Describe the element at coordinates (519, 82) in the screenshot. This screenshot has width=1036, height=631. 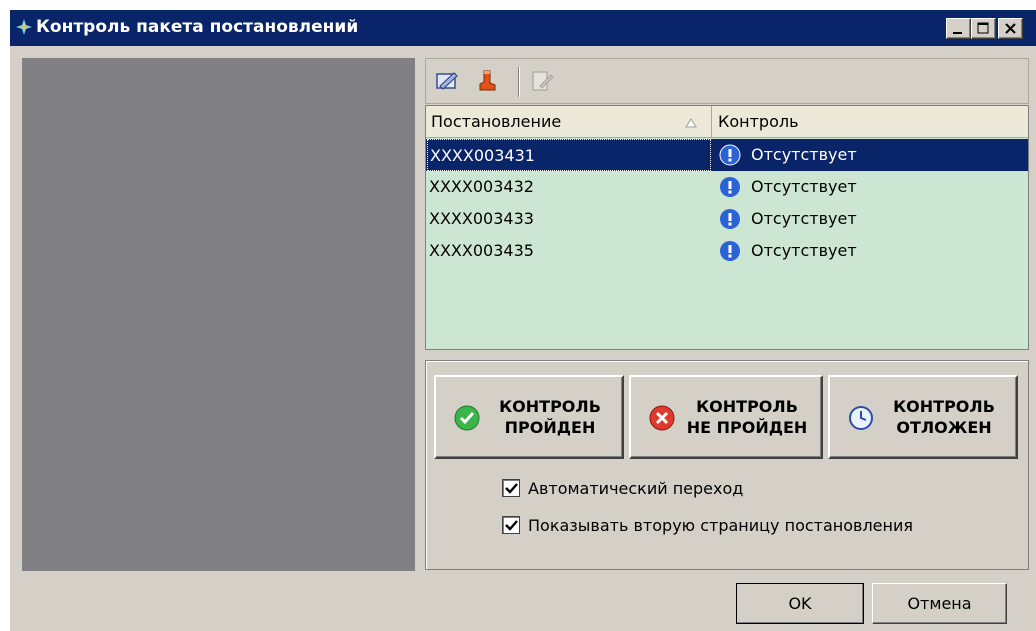
I see `toolbar-separator` at that location.